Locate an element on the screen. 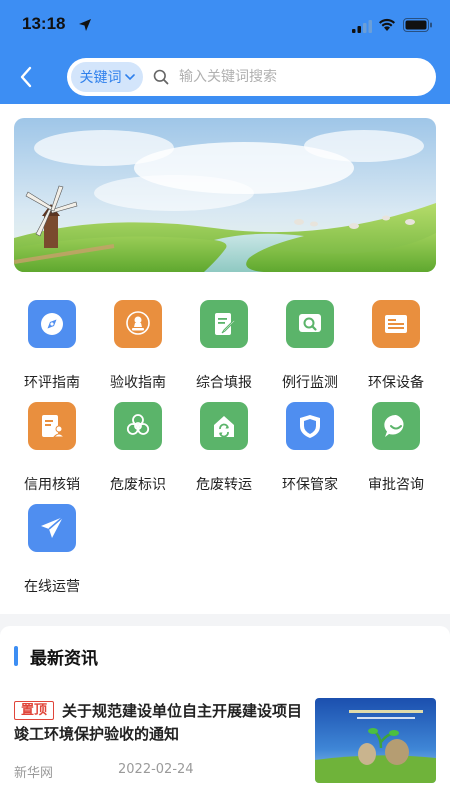  grid-item-comprehensive-report: 综合填报 is located at coordinates (224, 348).